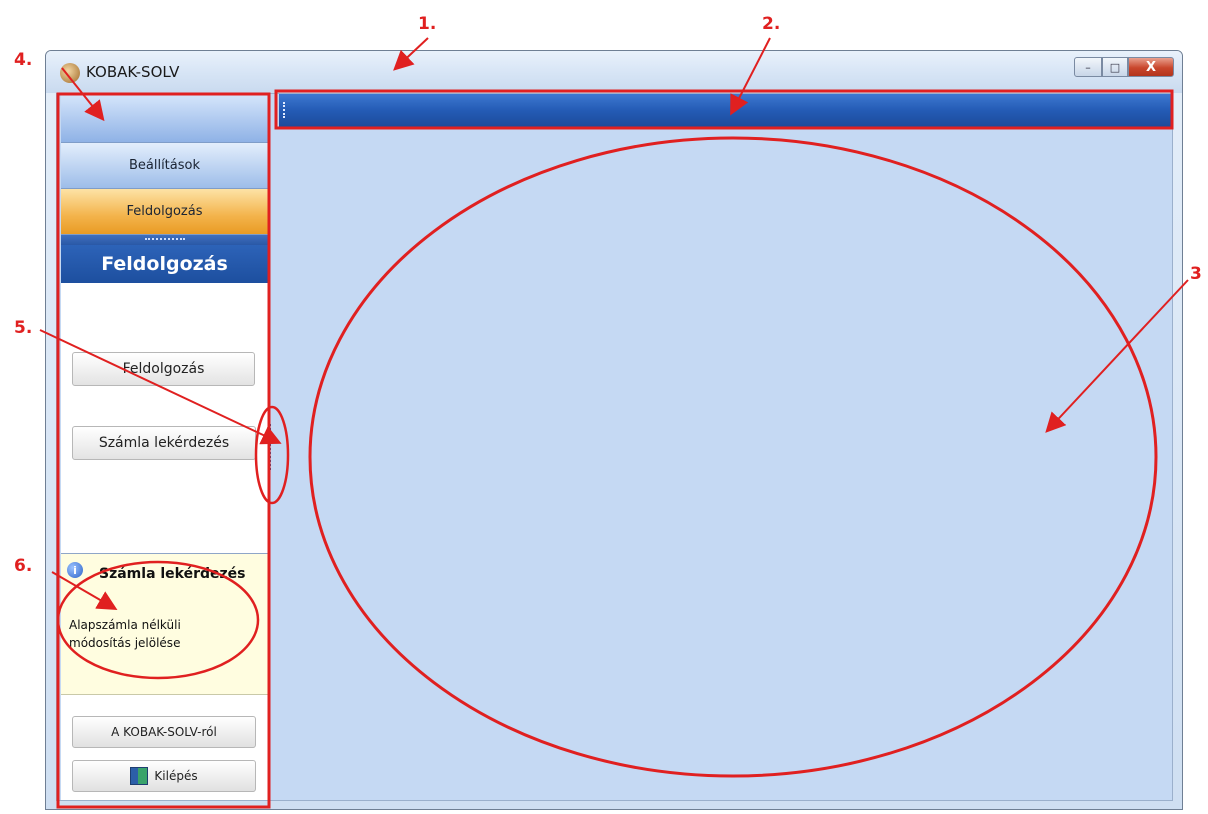  Describe the element at coordinates (285, 110) in the screenshot. I see `toolbar-grip-icon` at that location.